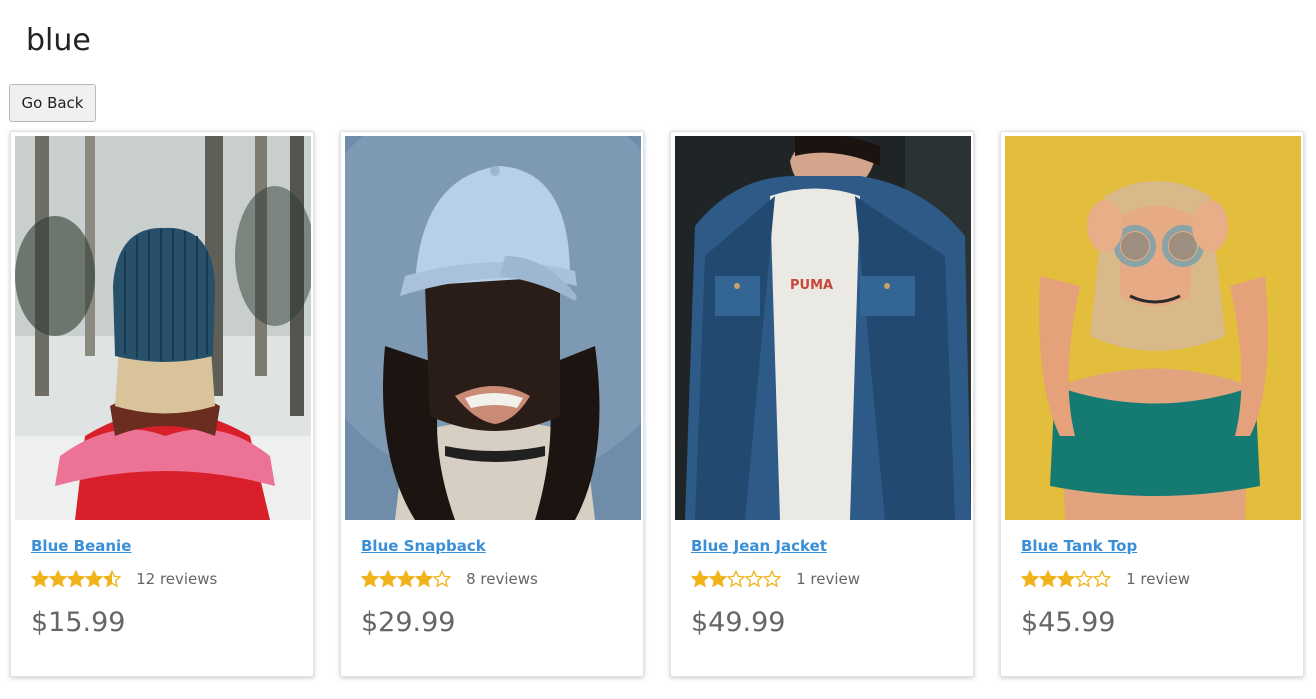  I want to click on product-price: $45.99, so click(1068, 622).